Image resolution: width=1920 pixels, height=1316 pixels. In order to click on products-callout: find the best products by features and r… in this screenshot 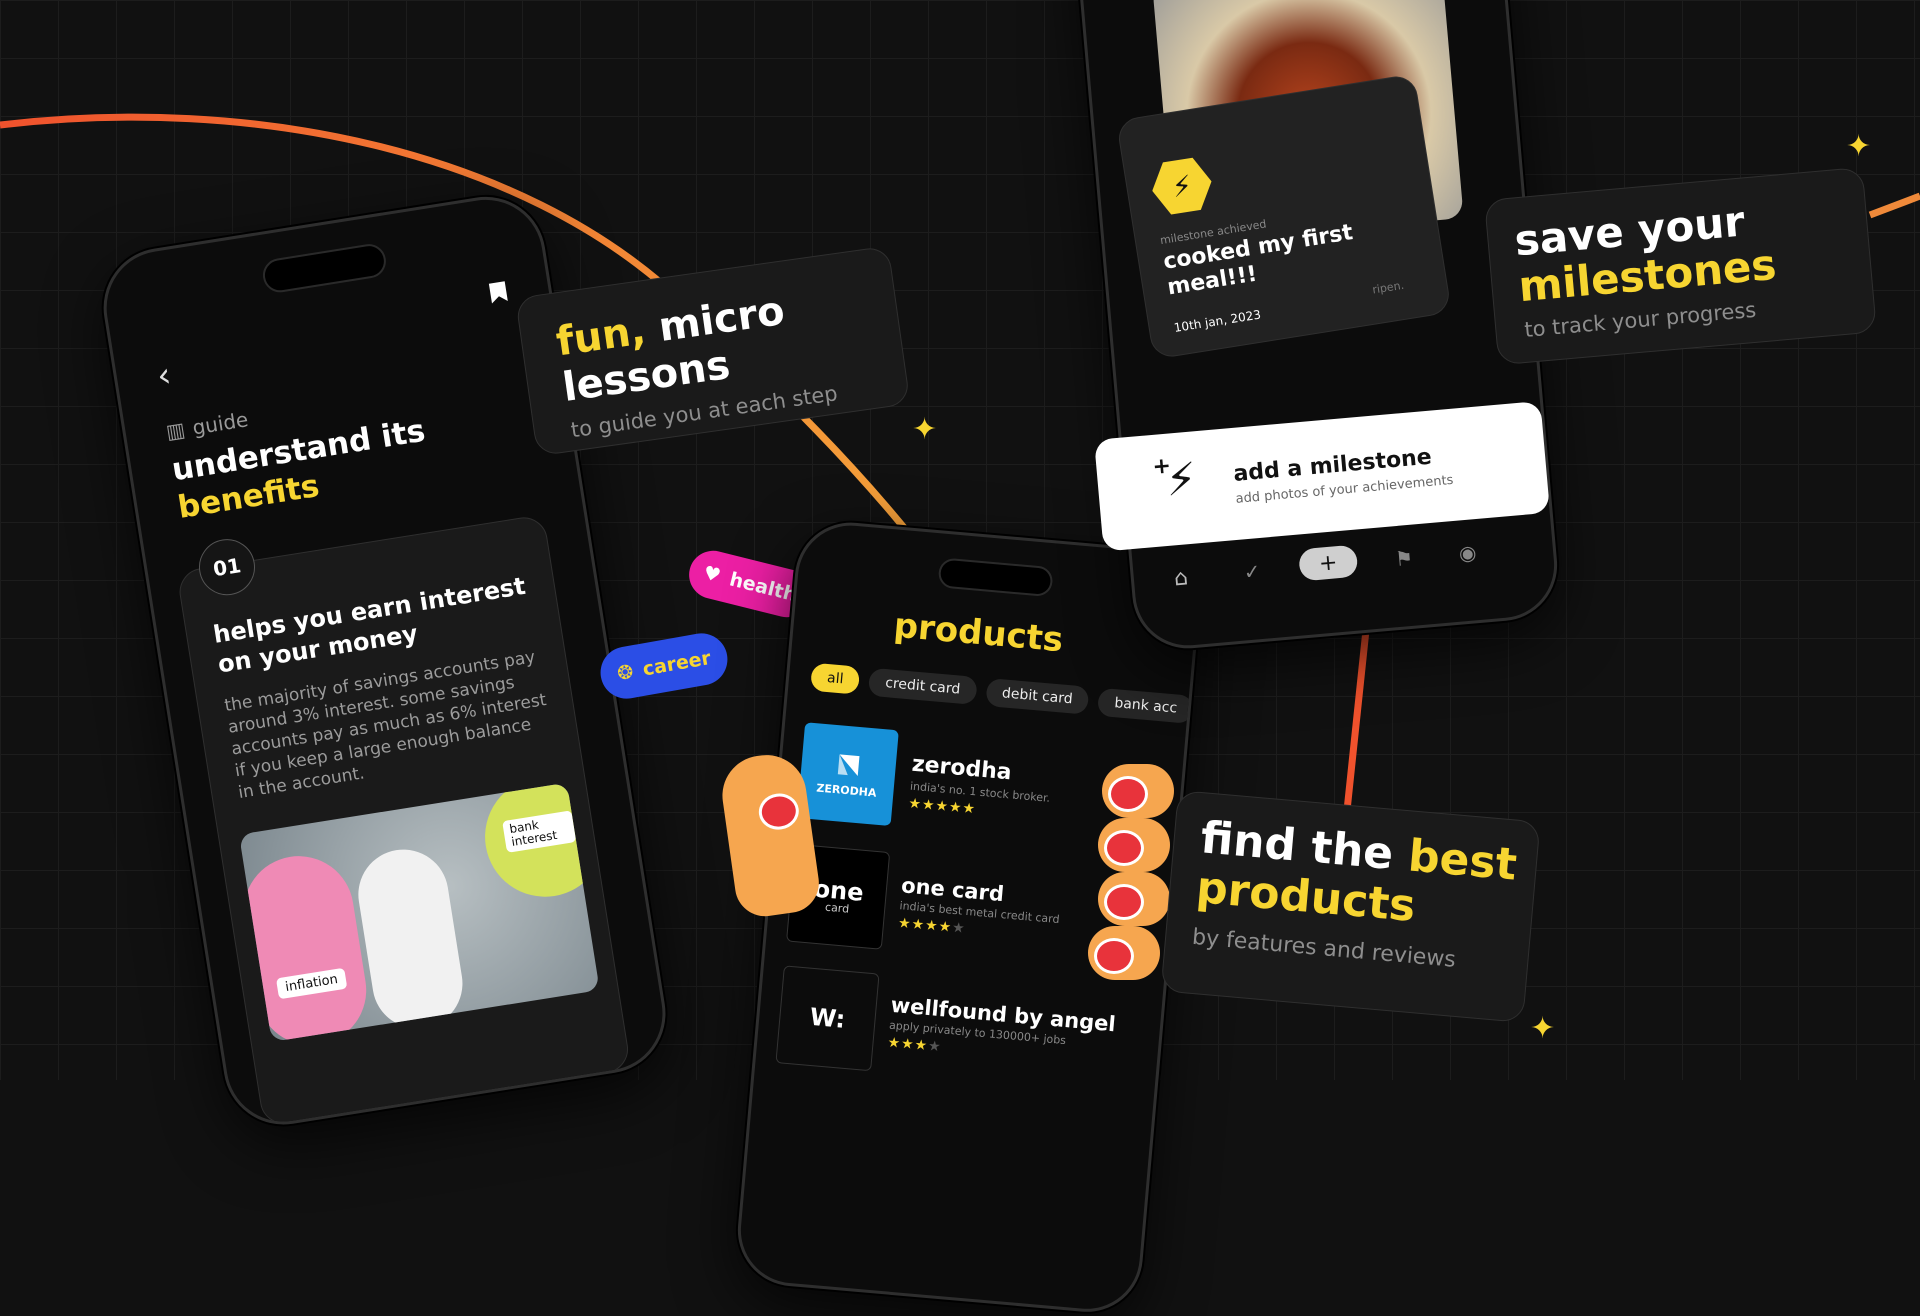, I will do `click(1350, 906)`.